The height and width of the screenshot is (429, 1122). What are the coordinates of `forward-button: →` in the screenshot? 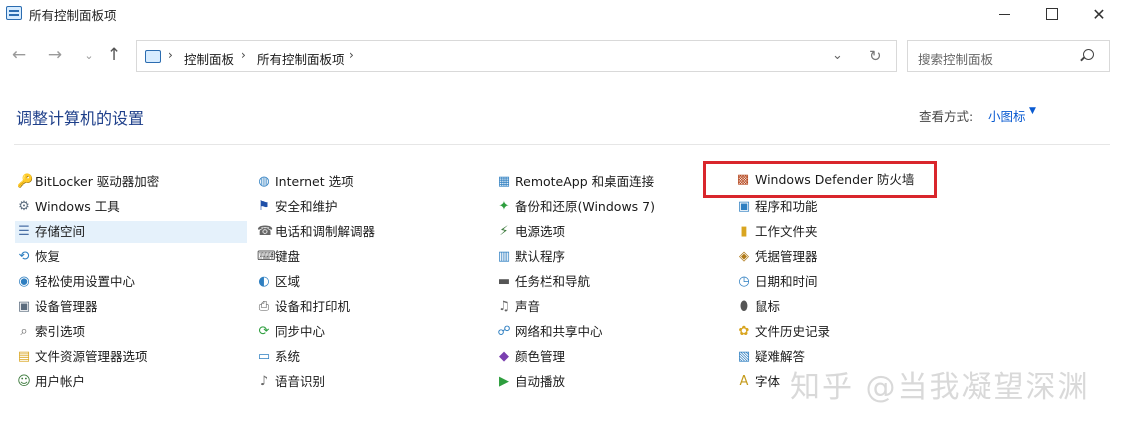 It's located at (55, 55).